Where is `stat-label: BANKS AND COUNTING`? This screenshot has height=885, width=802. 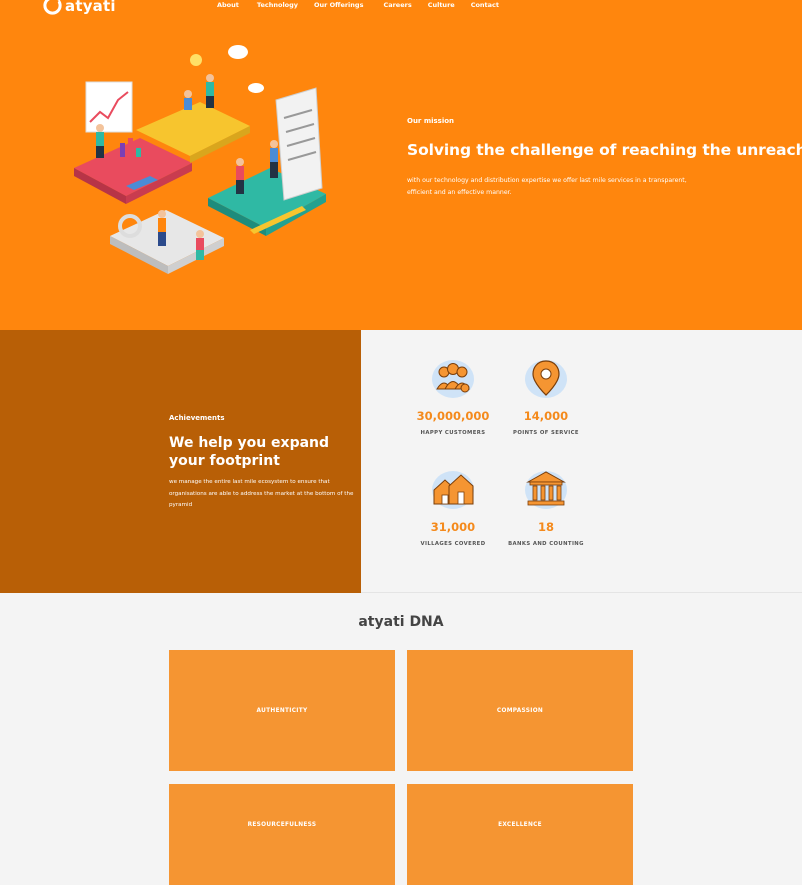
stat-label: BANKS AND COUNTING is located at coordinates (546, 544).